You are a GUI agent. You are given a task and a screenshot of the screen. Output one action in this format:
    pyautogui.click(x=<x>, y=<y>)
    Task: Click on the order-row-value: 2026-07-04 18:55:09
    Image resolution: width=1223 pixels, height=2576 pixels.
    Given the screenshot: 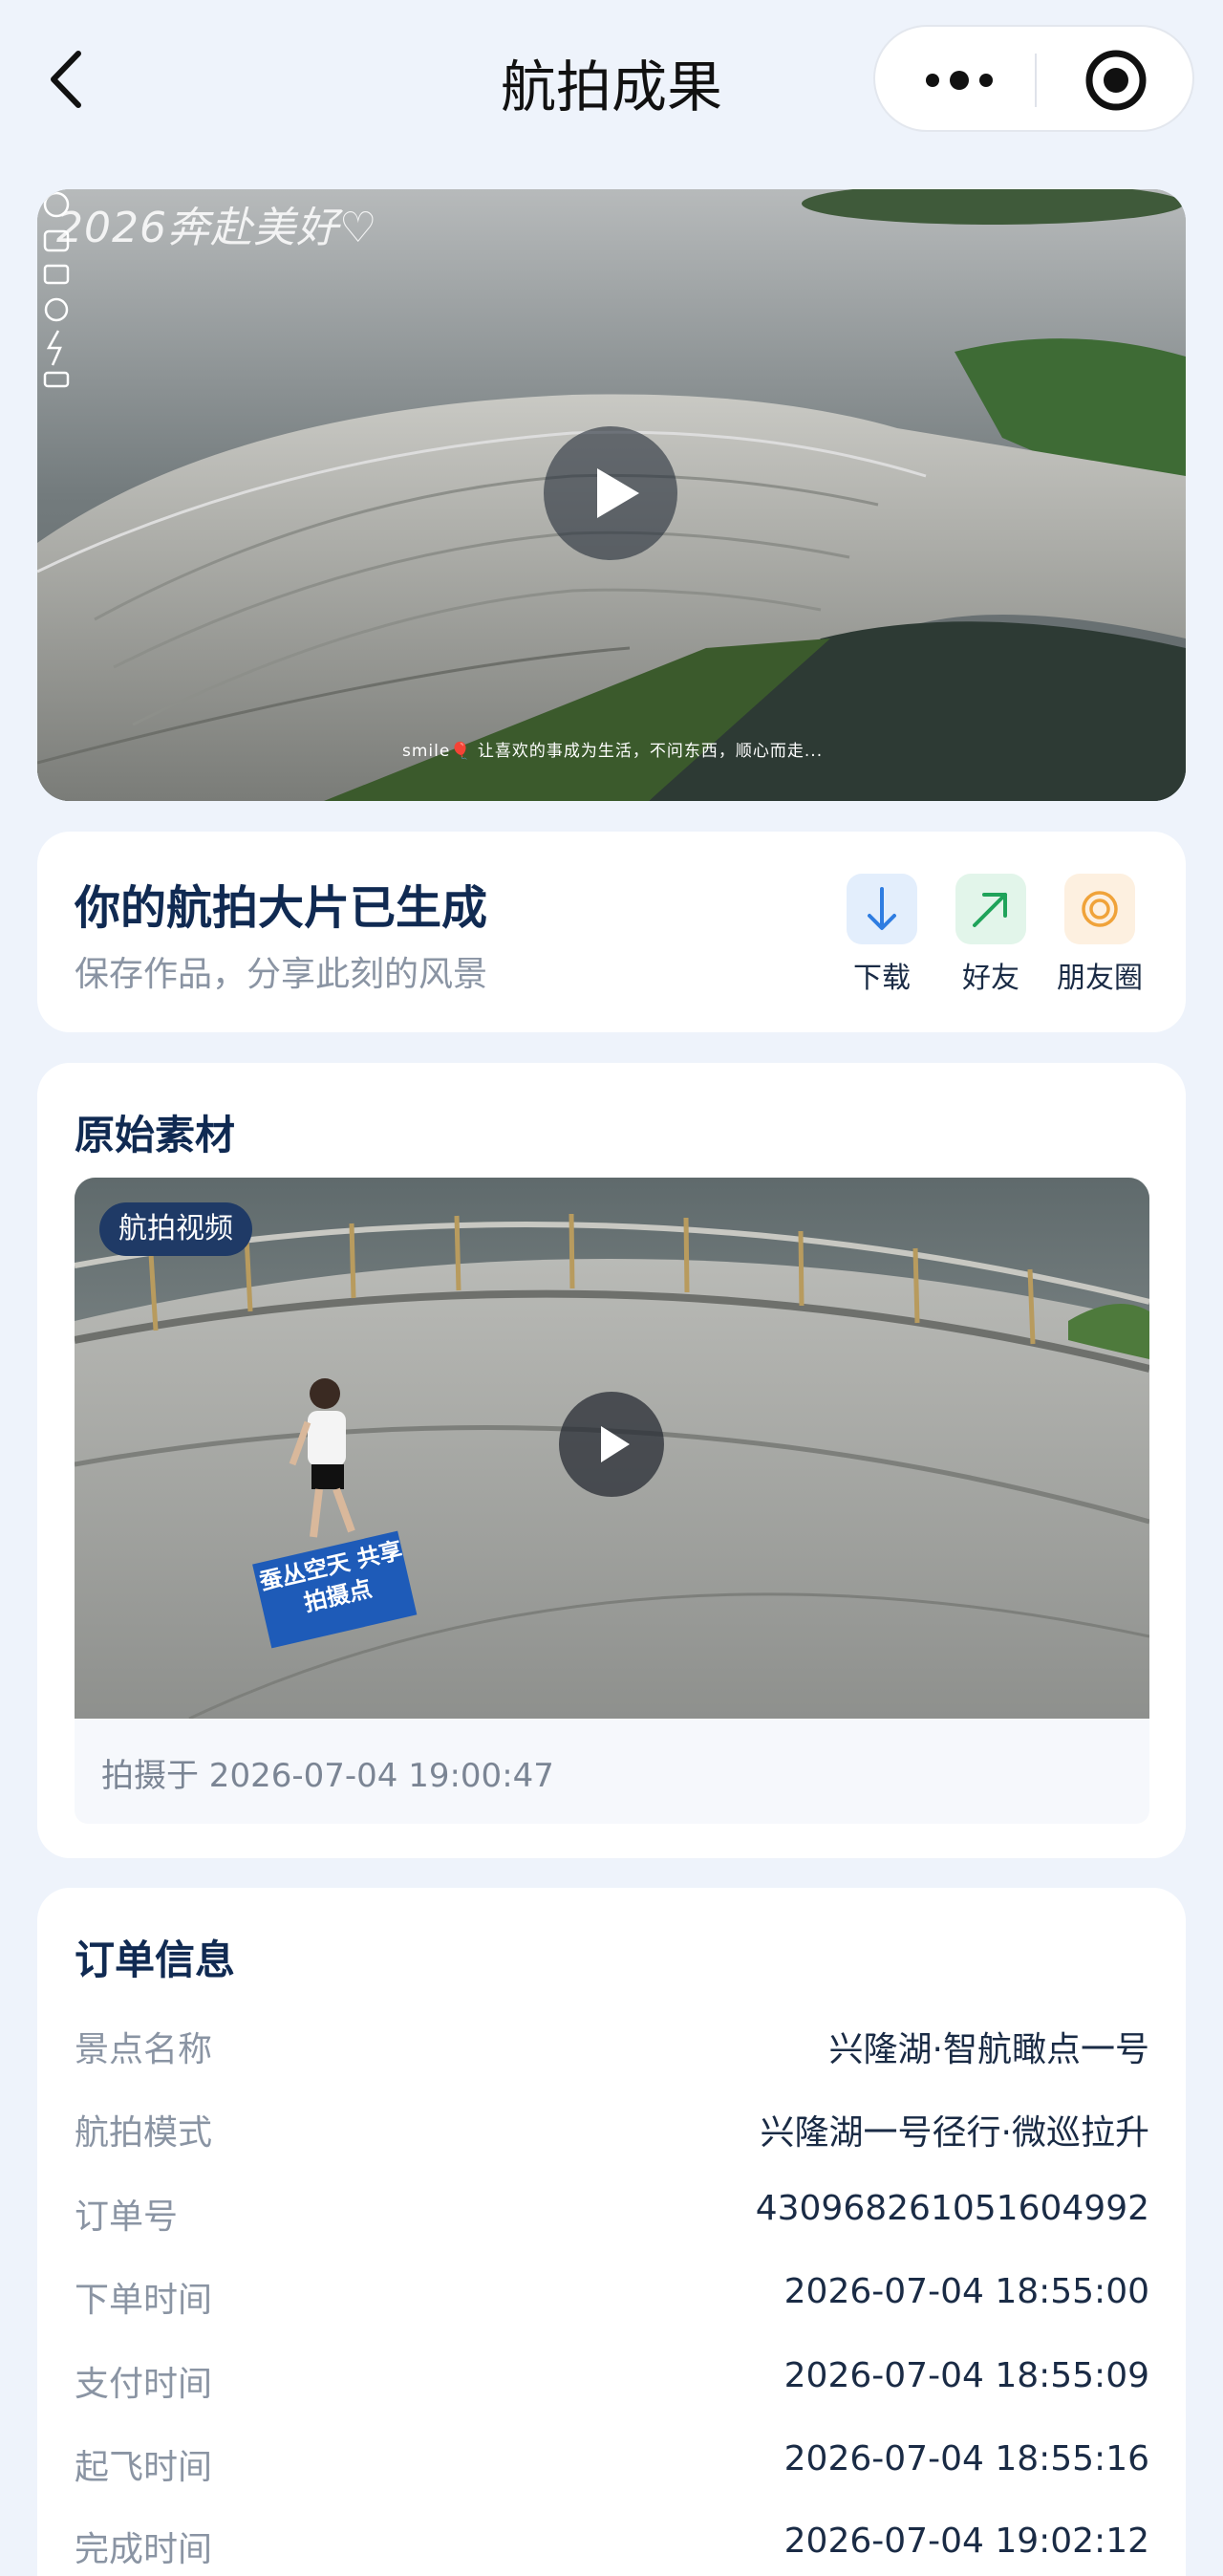 What is the action you would take?
    pyautogui.click(x=966, y=2375)
    